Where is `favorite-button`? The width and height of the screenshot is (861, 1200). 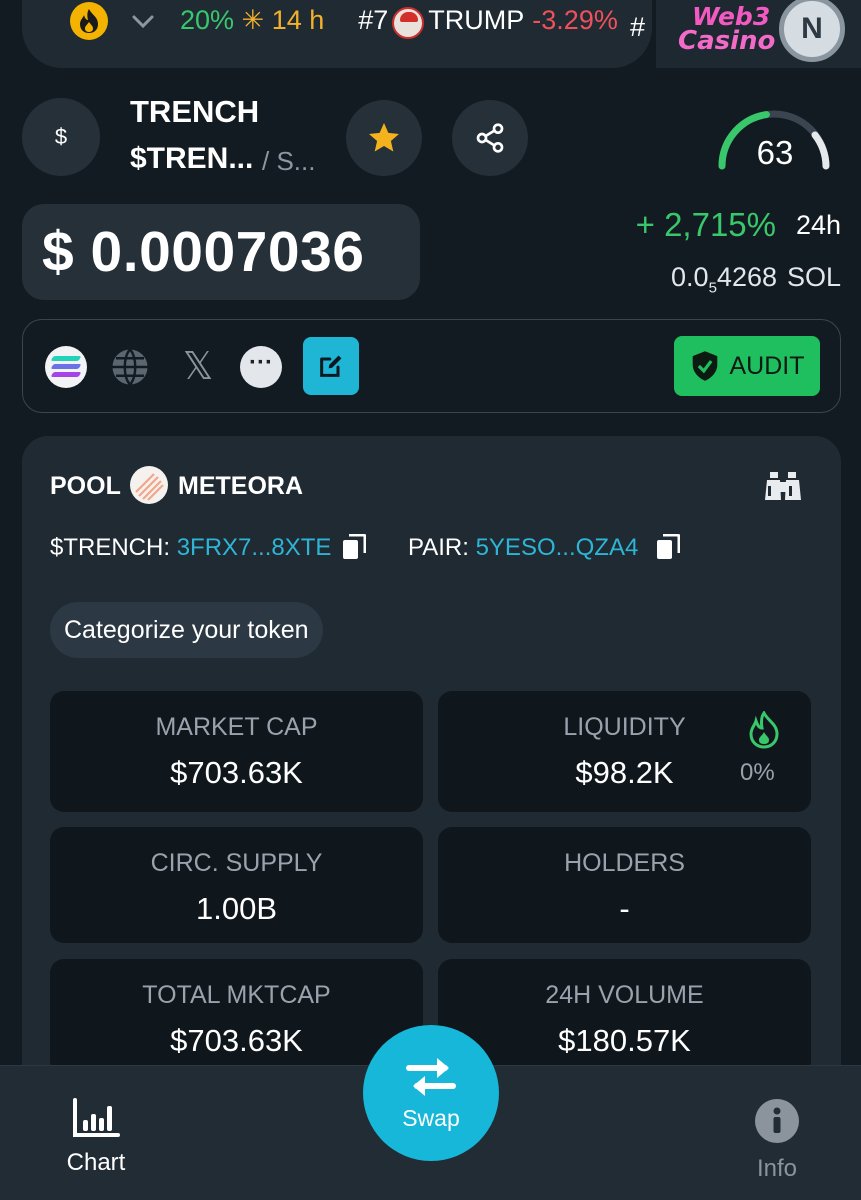 favorite-button is located at coordinates (384, 138).